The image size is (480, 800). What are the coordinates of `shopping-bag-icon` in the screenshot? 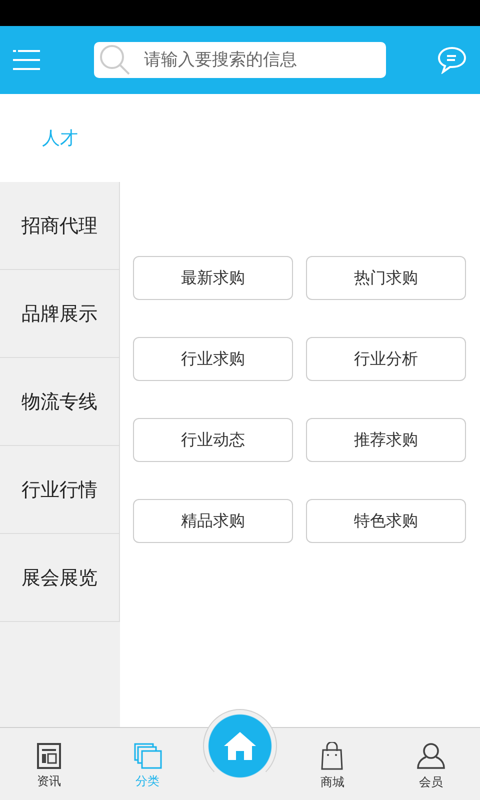 It's located at (332, 756).